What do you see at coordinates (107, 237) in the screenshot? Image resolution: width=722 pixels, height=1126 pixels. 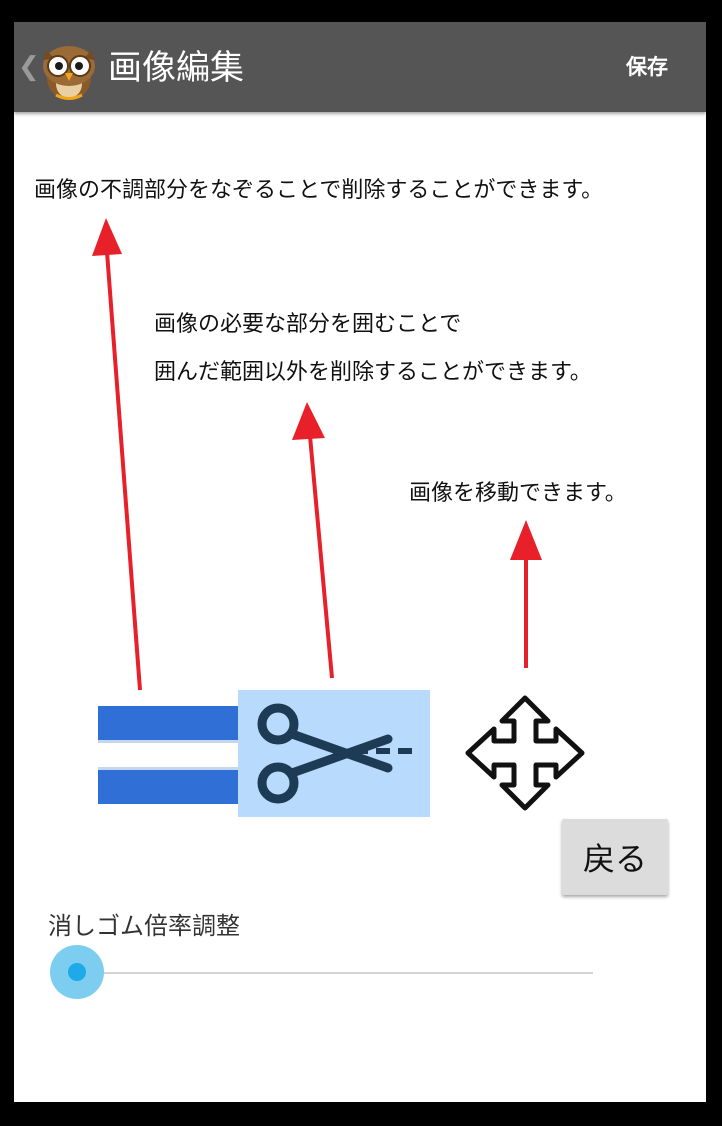 I see `eraser-arrow-head` at bounding box center [107, 237].